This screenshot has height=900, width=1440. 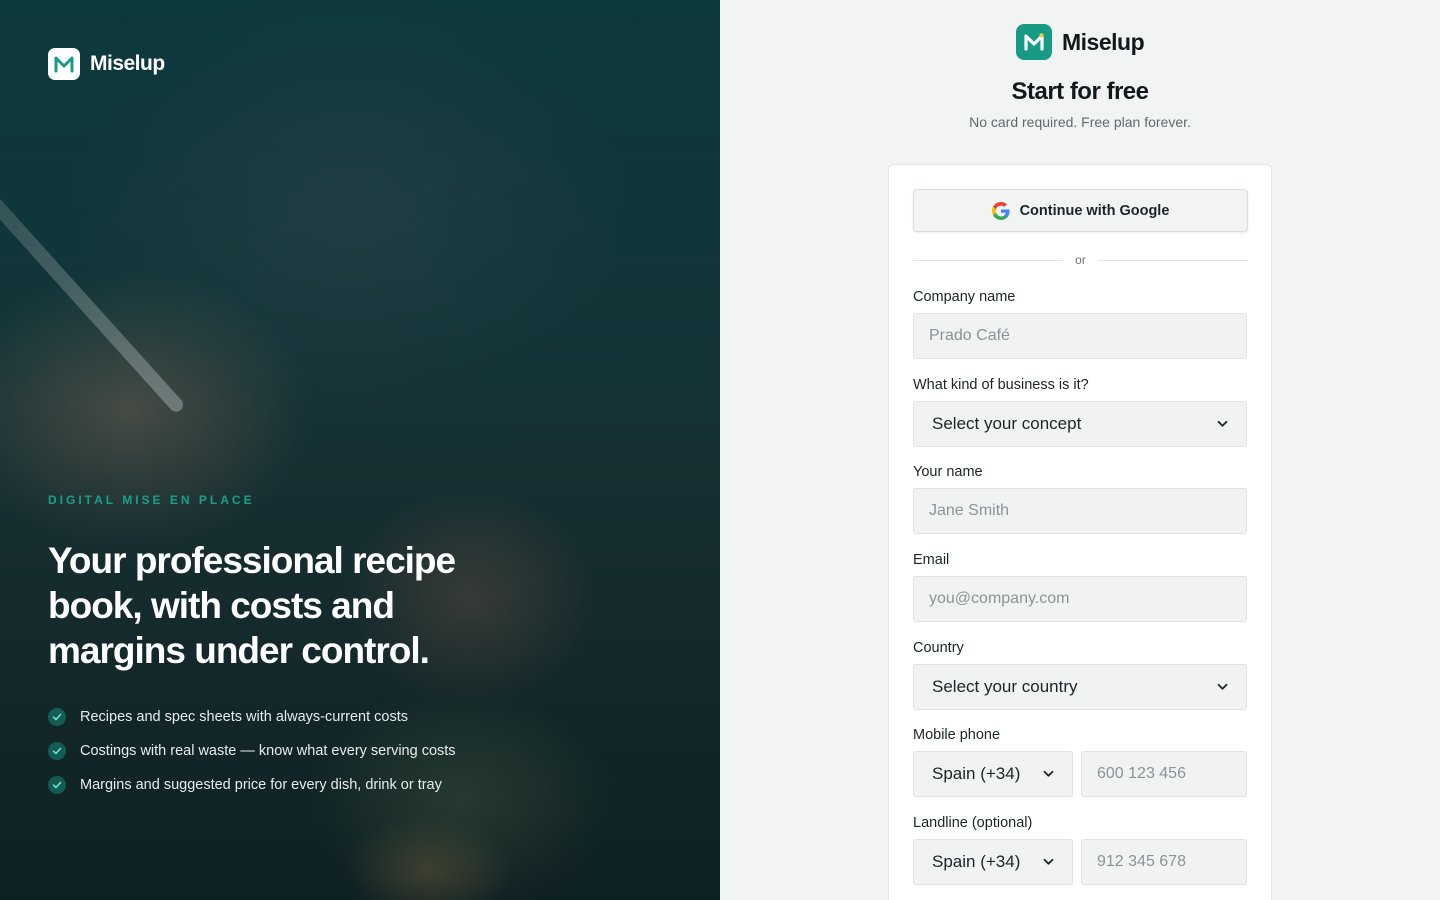 I want to click on google-signin-button: Continue with Google, so click(x=1080, y=210).